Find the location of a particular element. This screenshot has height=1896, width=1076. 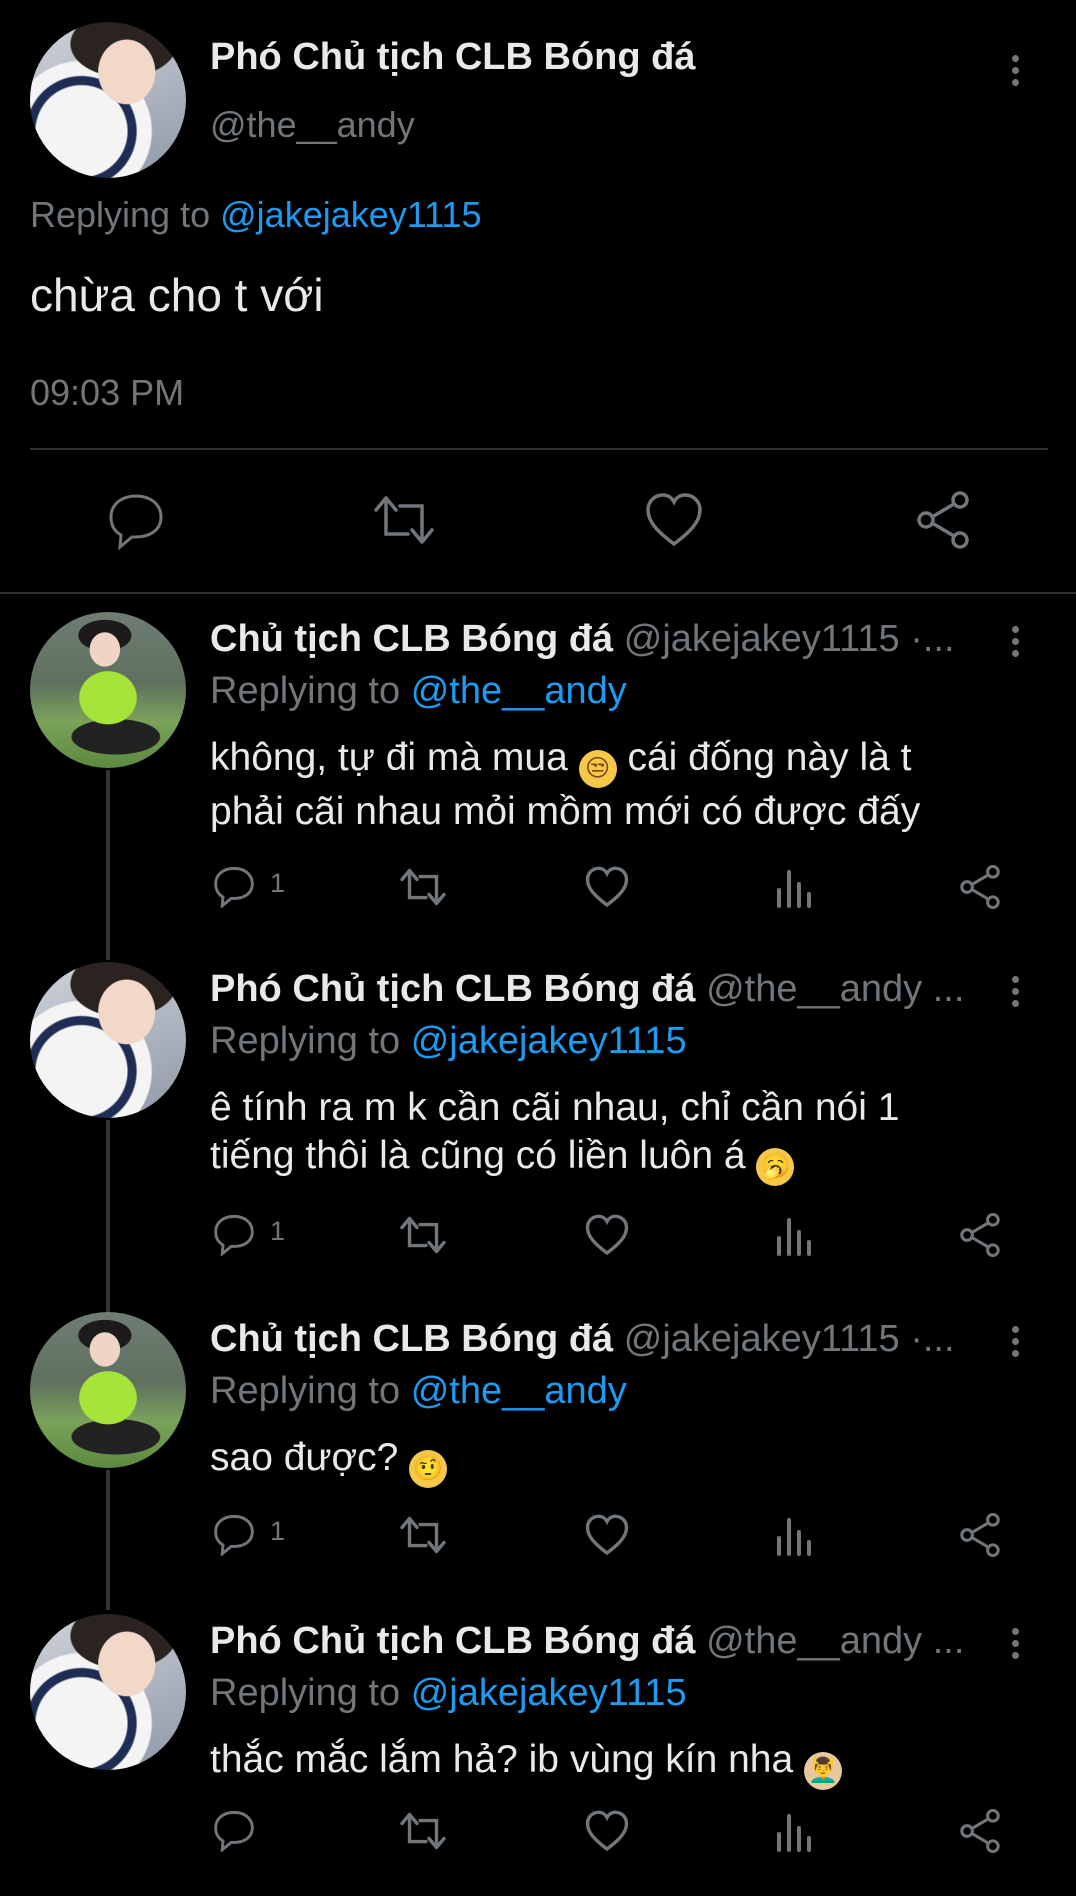

reply-text: sao được? 🤨 is located at coordinates (329, 1461).